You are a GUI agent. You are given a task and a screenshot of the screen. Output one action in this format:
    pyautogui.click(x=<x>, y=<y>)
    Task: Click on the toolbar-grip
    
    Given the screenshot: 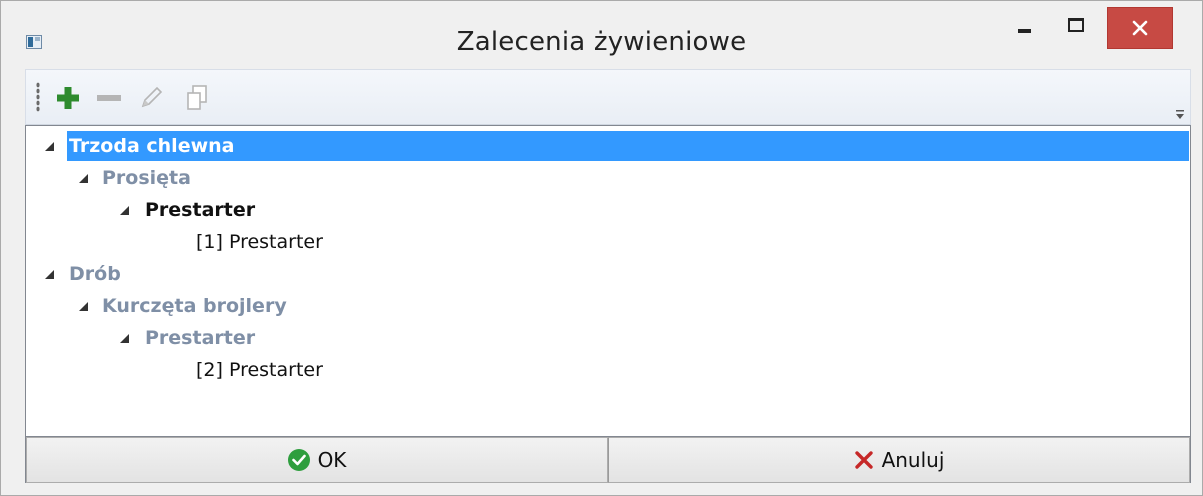 What is the action you would take?
    pyautogui.click(x=38, y=97)
    